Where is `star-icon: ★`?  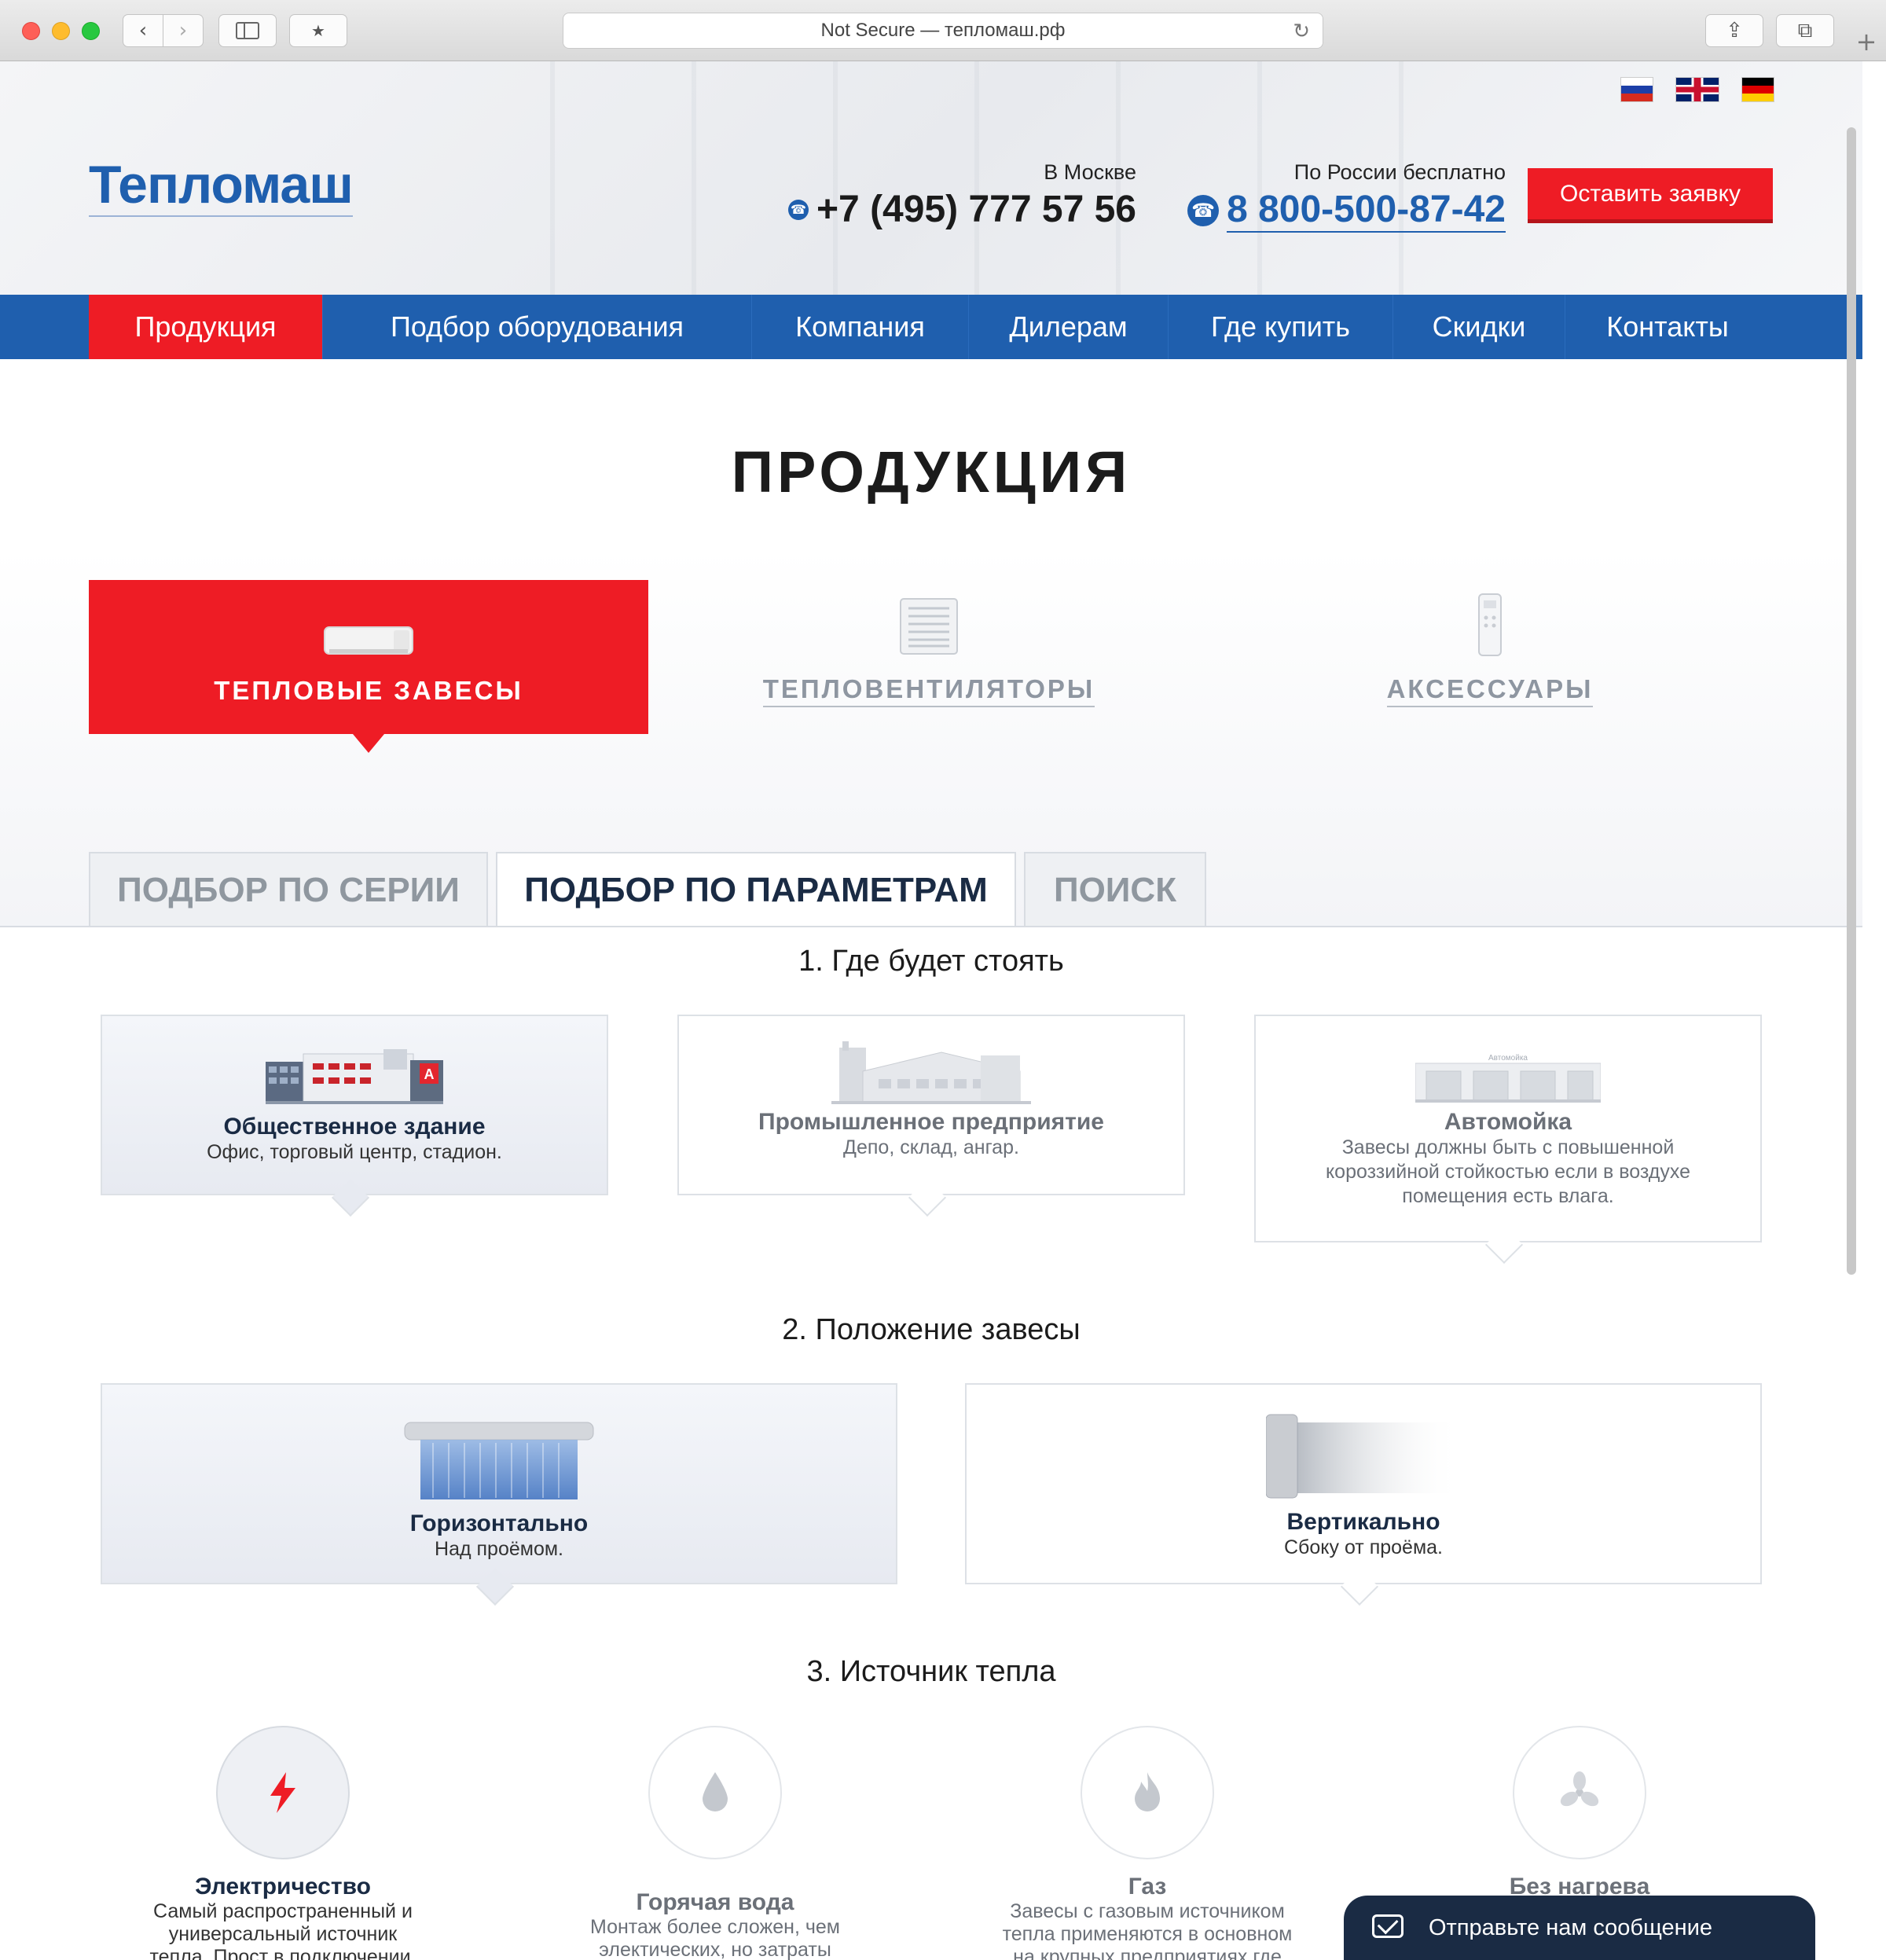 star-icon: ★ is located at coordinates (318, 30).